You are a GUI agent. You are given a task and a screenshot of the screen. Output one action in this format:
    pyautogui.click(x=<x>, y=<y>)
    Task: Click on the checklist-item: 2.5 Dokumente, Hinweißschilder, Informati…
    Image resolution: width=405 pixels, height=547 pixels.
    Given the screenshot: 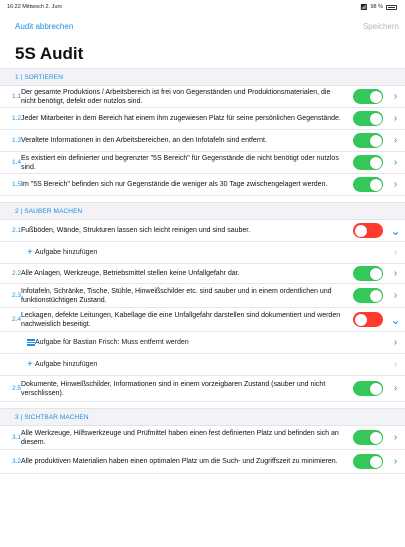 What is the action you would take?
    pyautogui.click(x=202, y=389)
    